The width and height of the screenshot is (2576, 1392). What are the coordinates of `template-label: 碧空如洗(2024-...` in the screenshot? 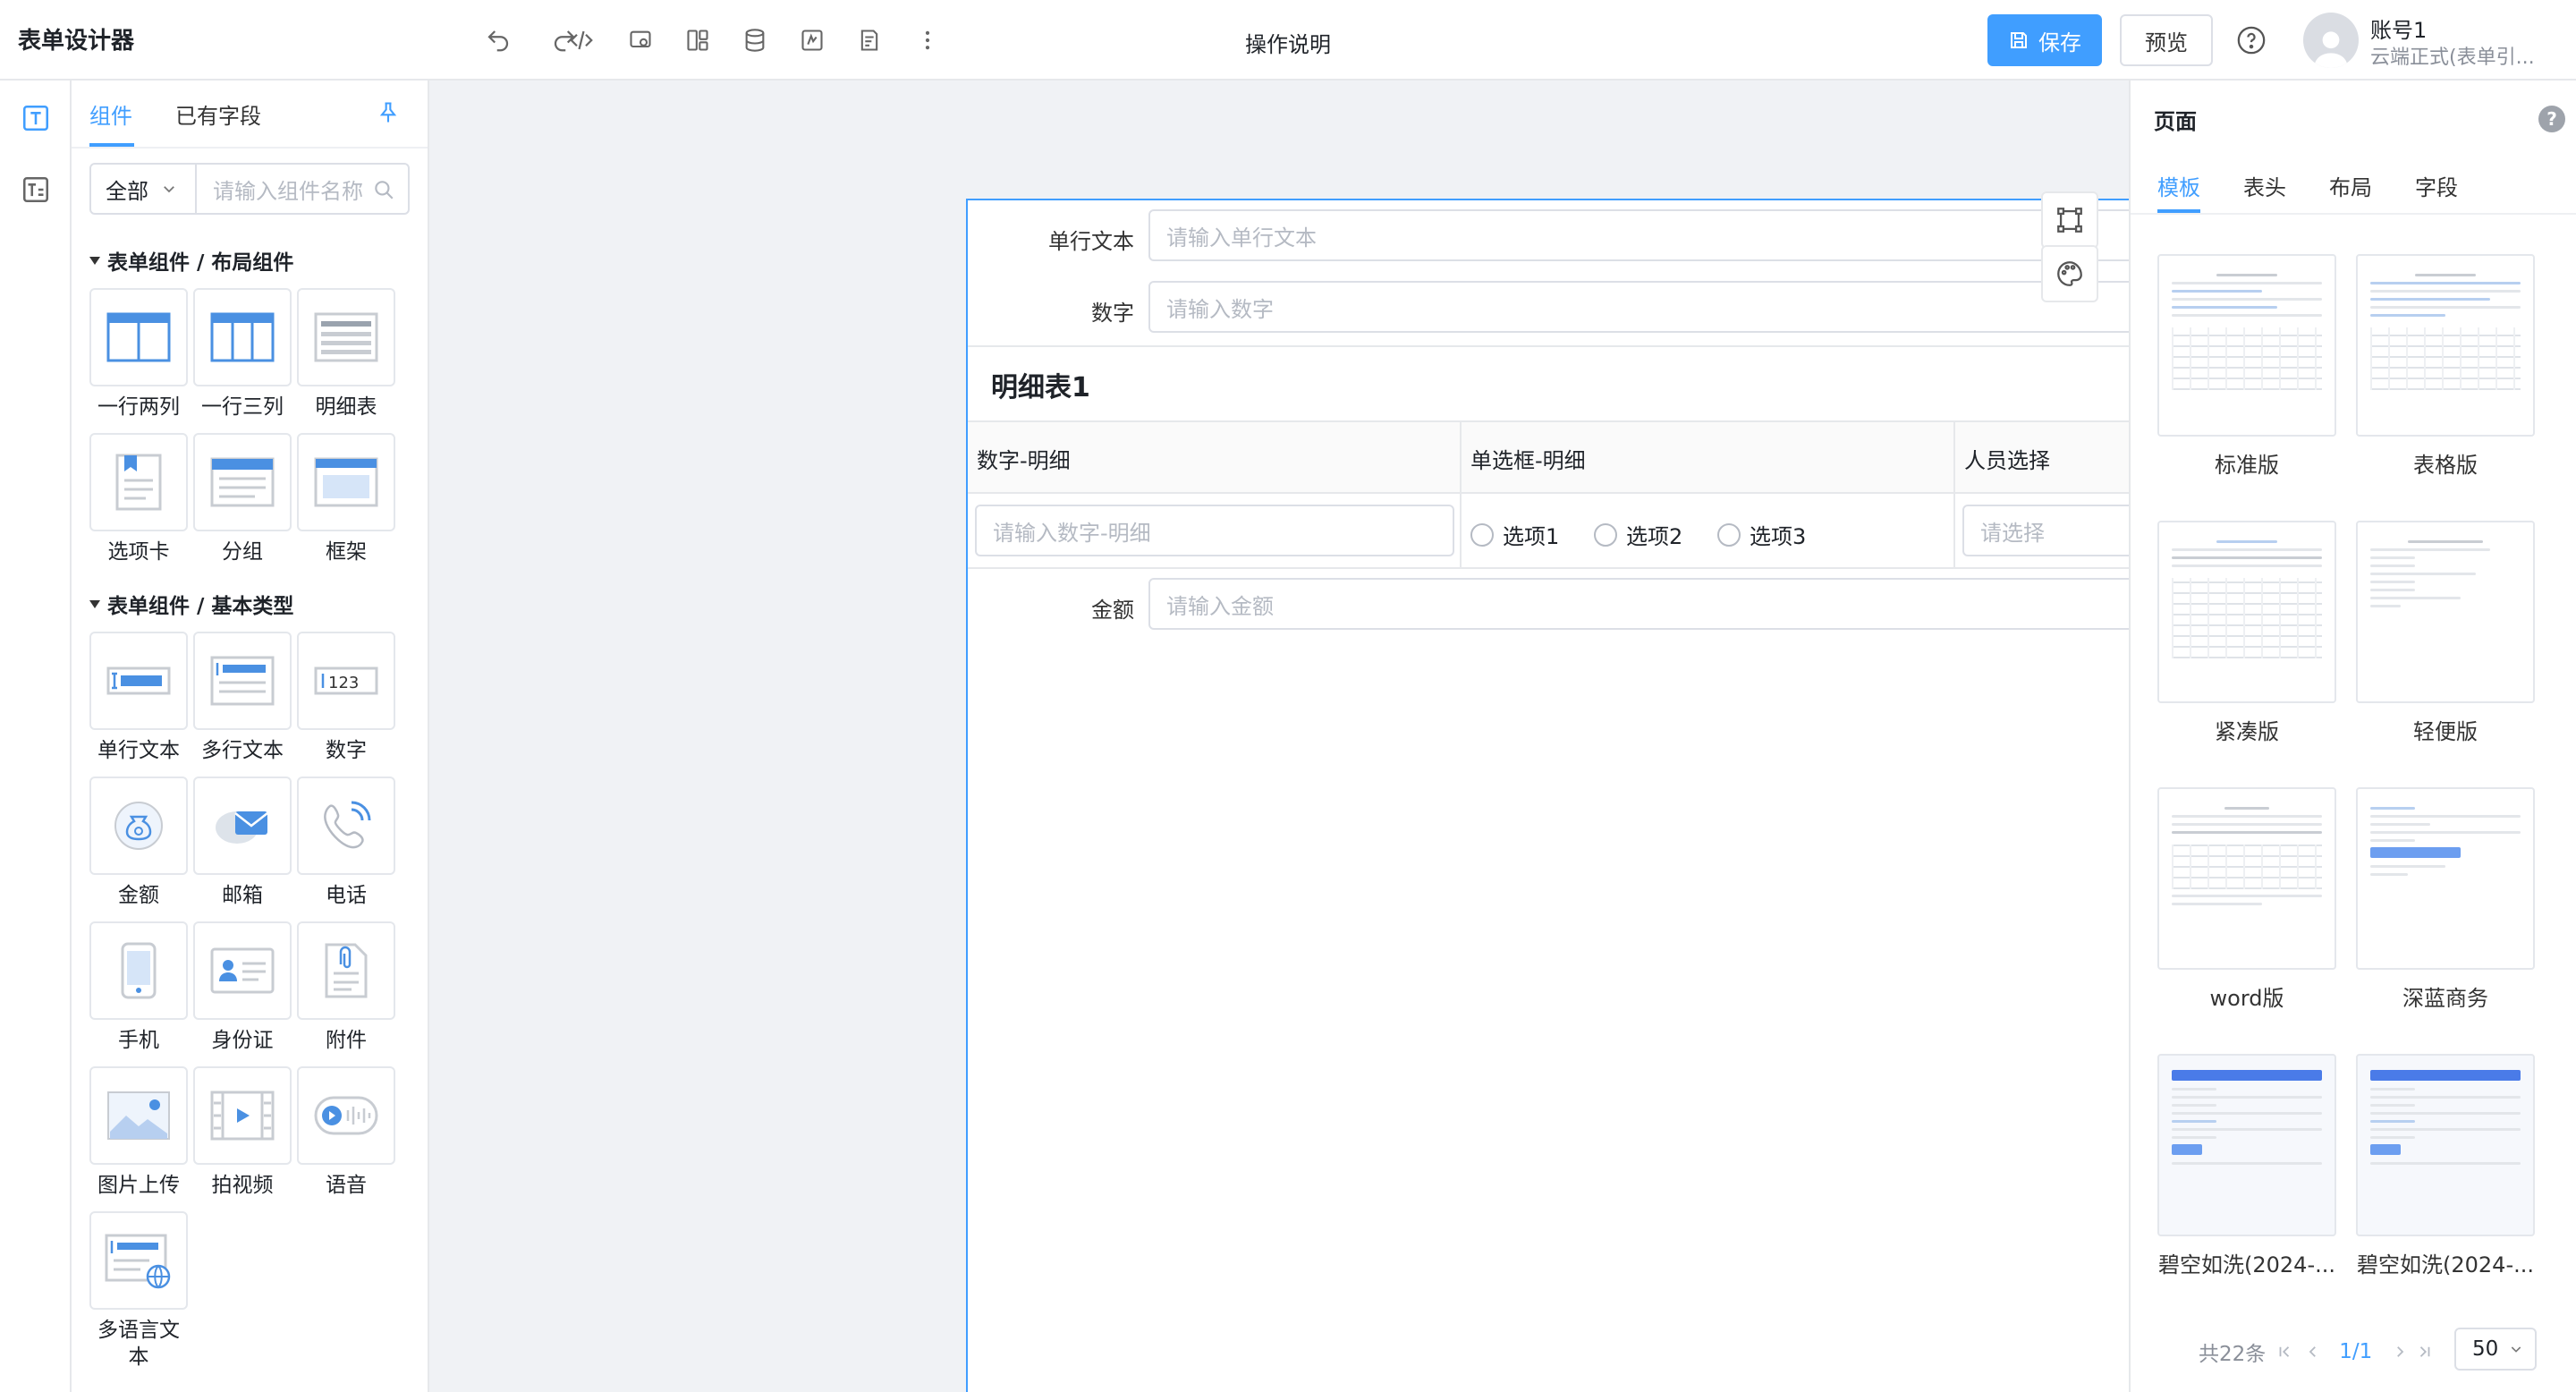 It's located at (2445, 1264).